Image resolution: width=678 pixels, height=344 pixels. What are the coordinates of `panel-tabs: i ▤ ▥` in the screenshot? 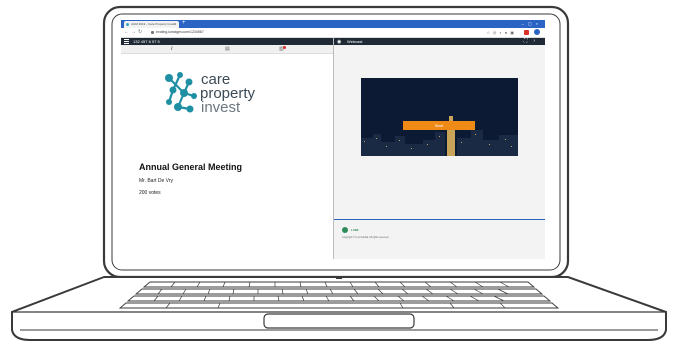 It's located at (227, 49).